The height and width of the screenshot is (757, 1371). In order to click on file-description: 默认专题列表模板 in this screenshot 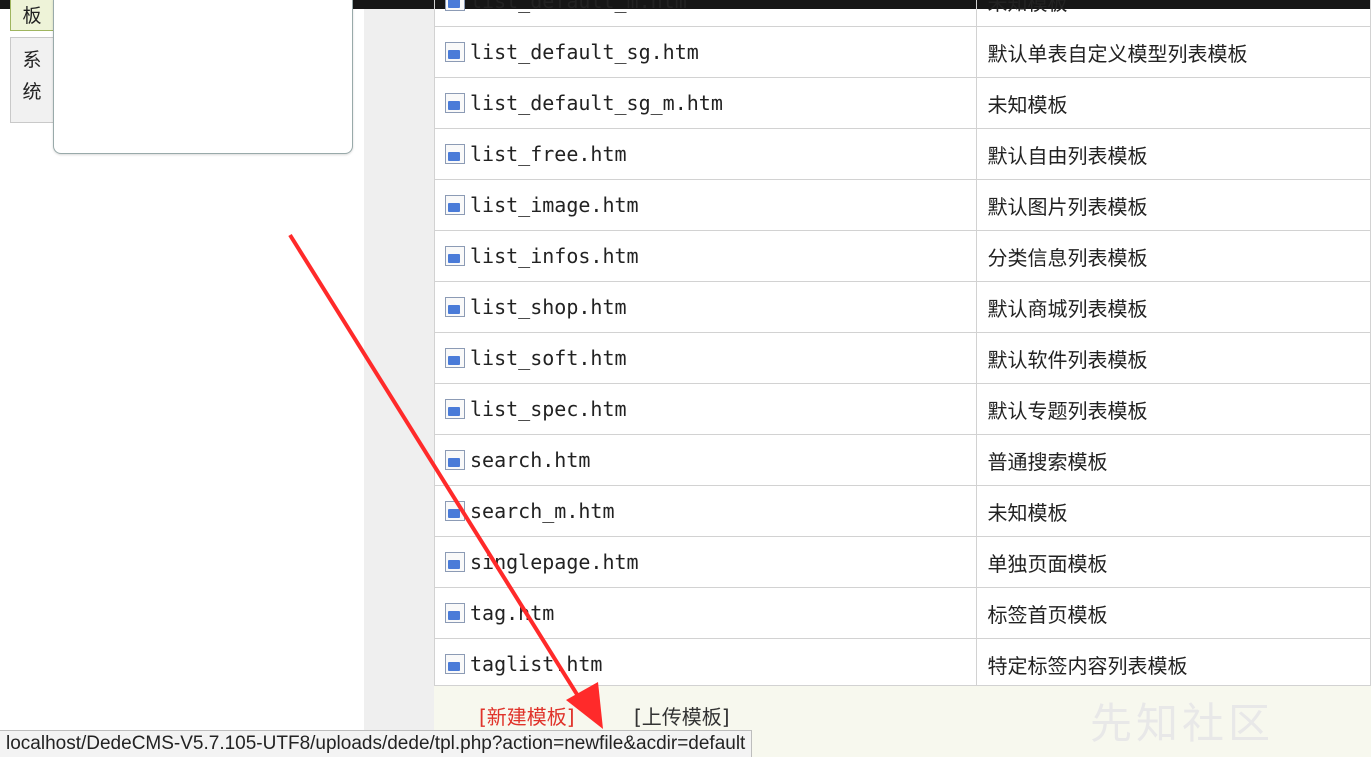, I will do `click(1173, 409)`.